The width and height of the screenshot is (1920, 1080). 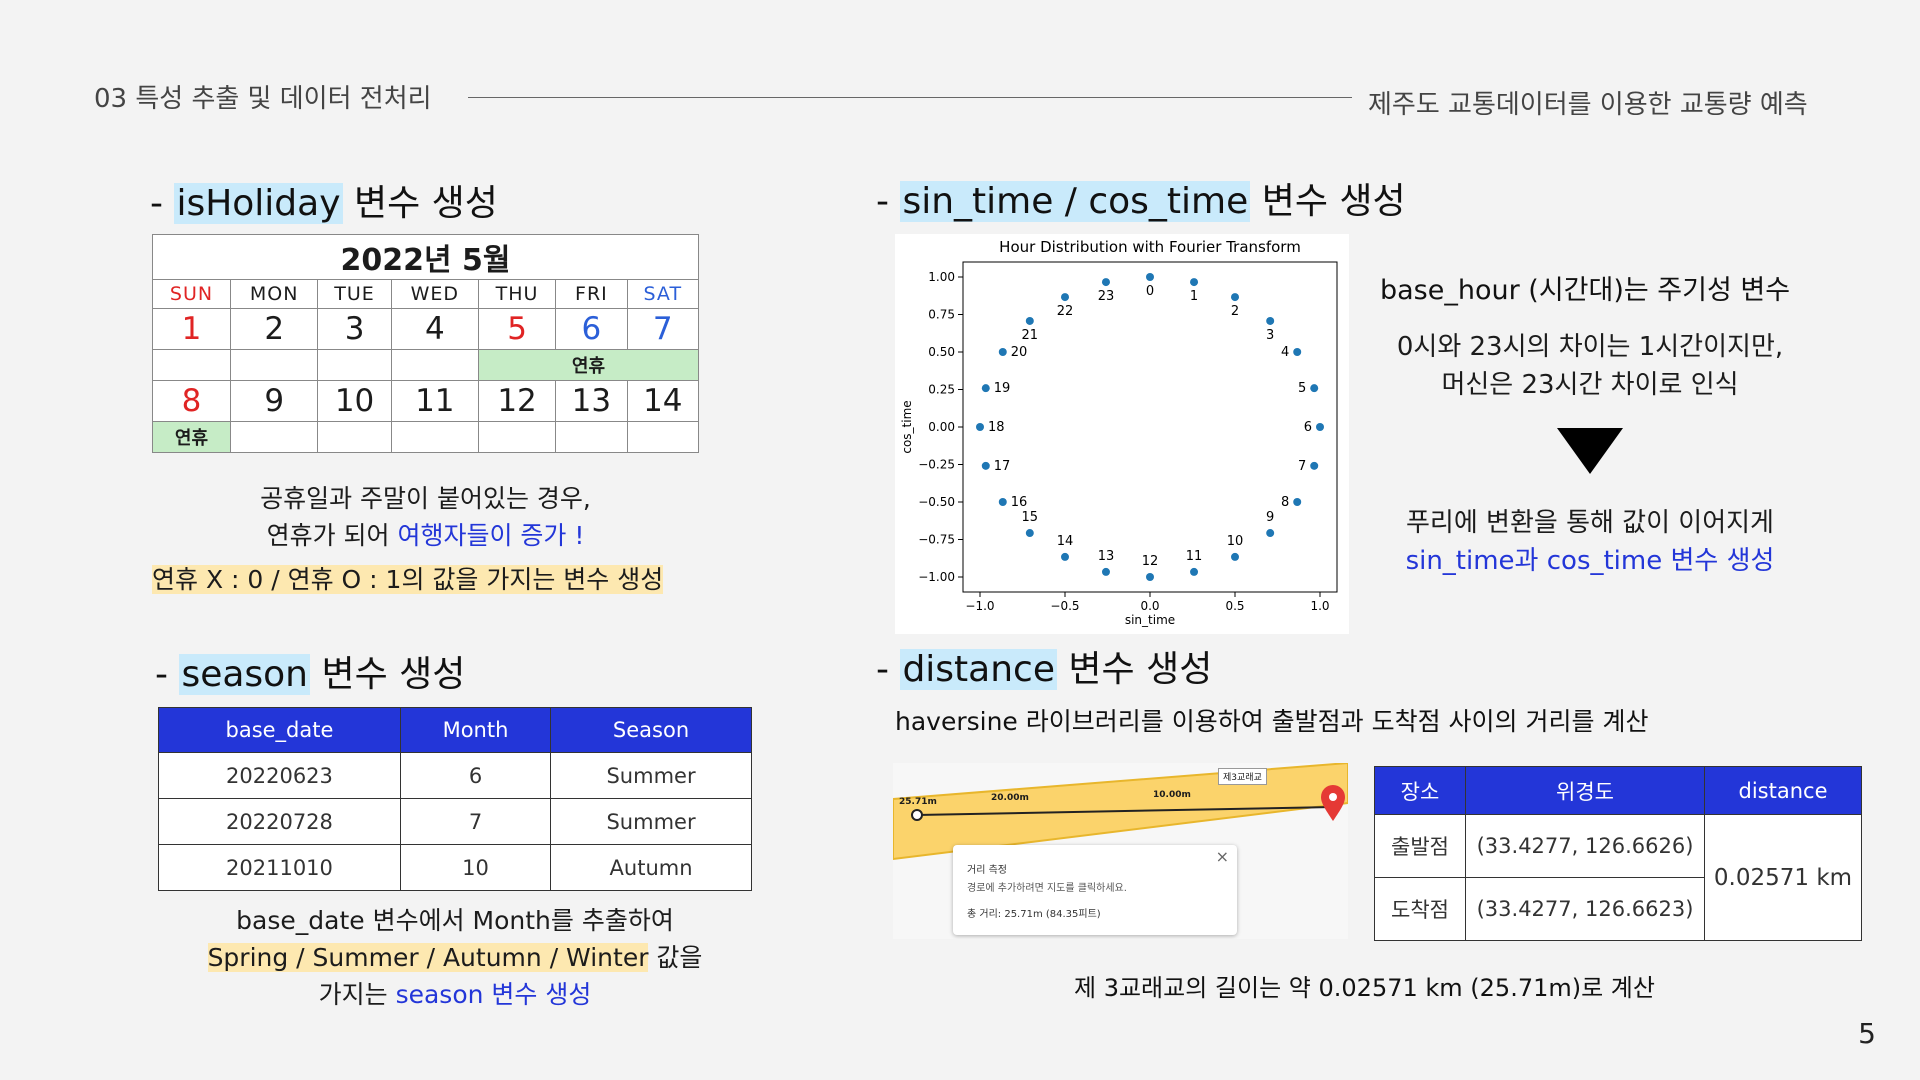 What do you see at coordinates (936, 502) in the screenshot?
I see `y-tick-label: −0.50` at bounding box center [936, 502].